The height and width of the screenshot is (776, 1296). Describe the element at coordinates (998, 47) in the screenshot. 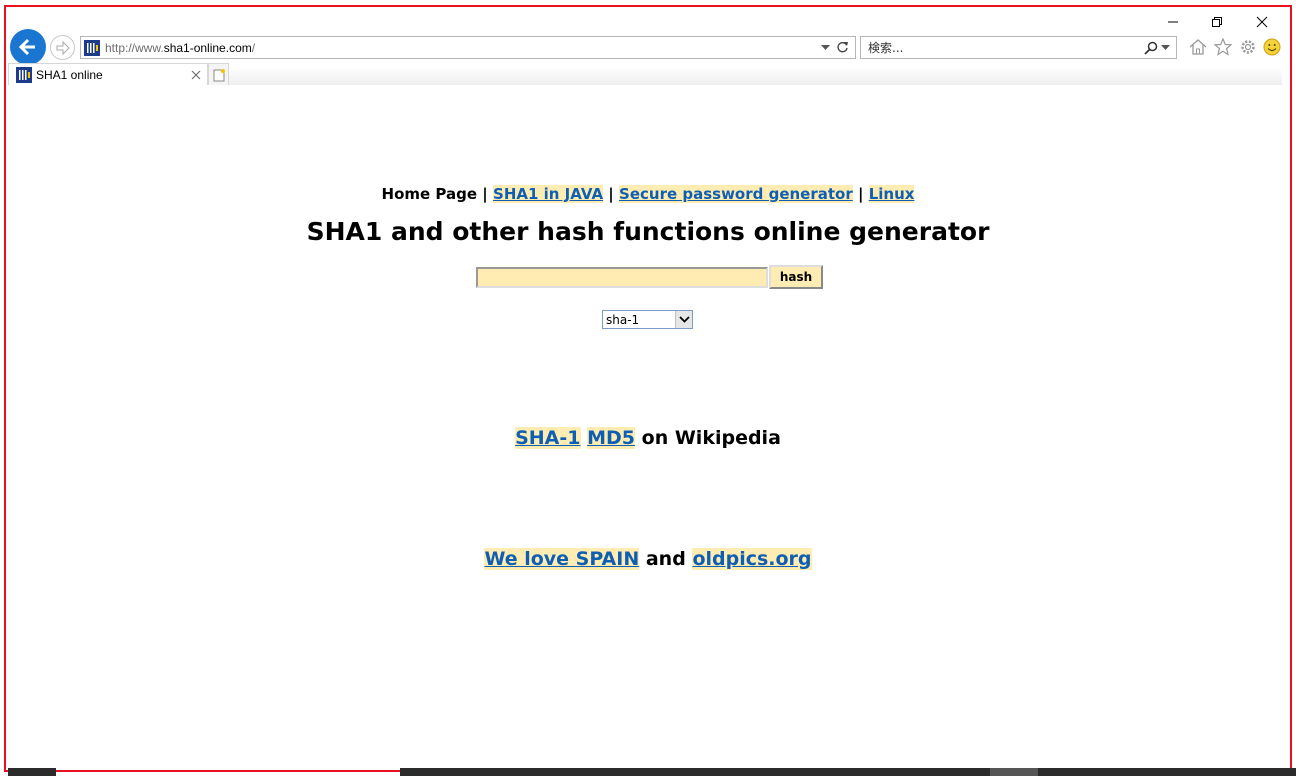

I see `search-input` at that location.